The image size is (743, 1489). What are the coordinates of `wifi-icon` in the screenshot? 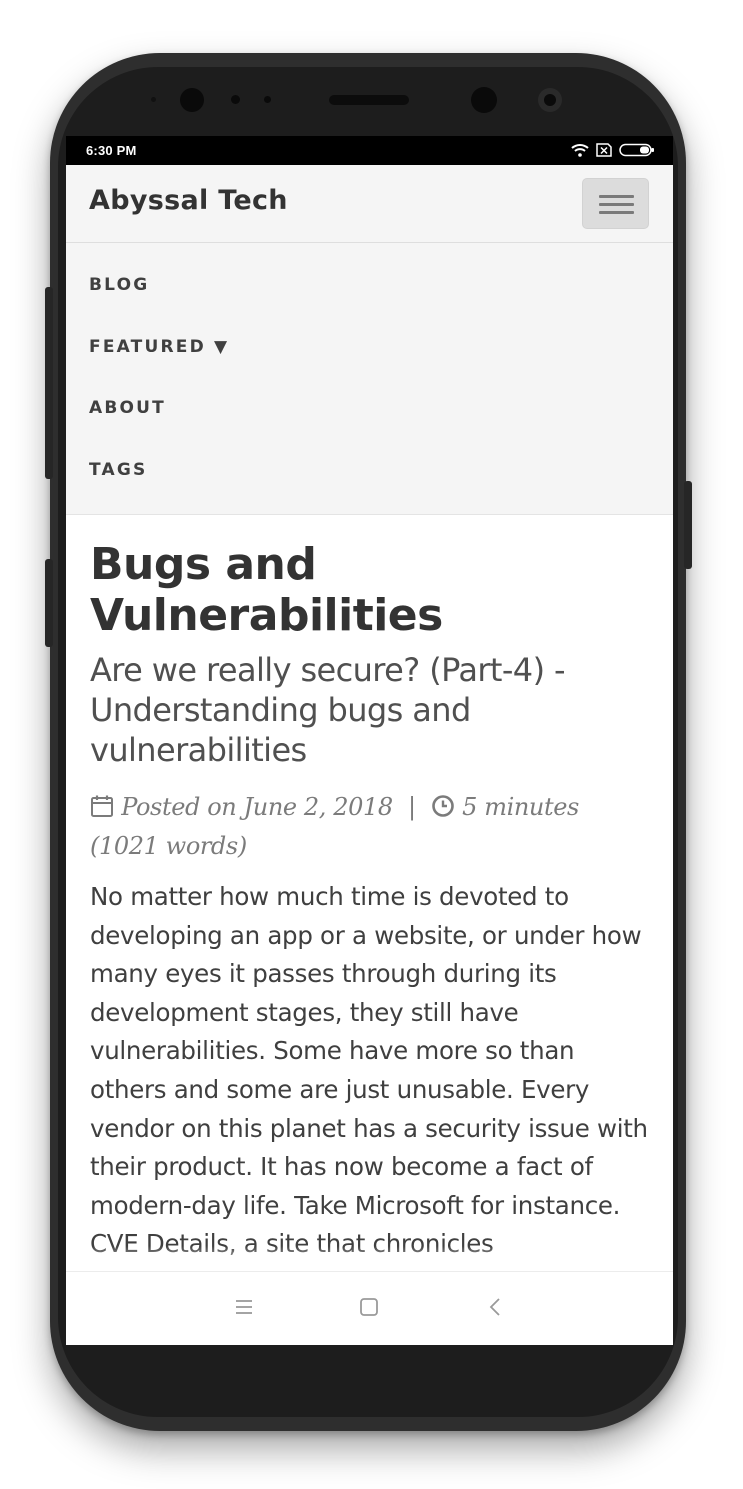 It's located at (580, 150).